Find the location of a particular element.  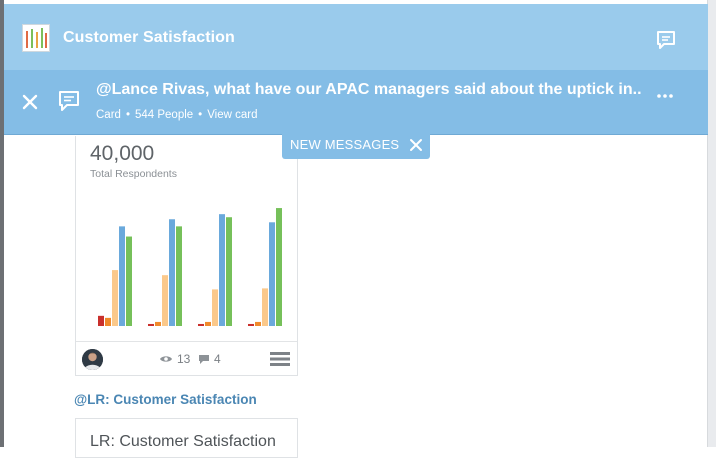

page-title: Customer Satisfaction is located at coordinates (149, 37).